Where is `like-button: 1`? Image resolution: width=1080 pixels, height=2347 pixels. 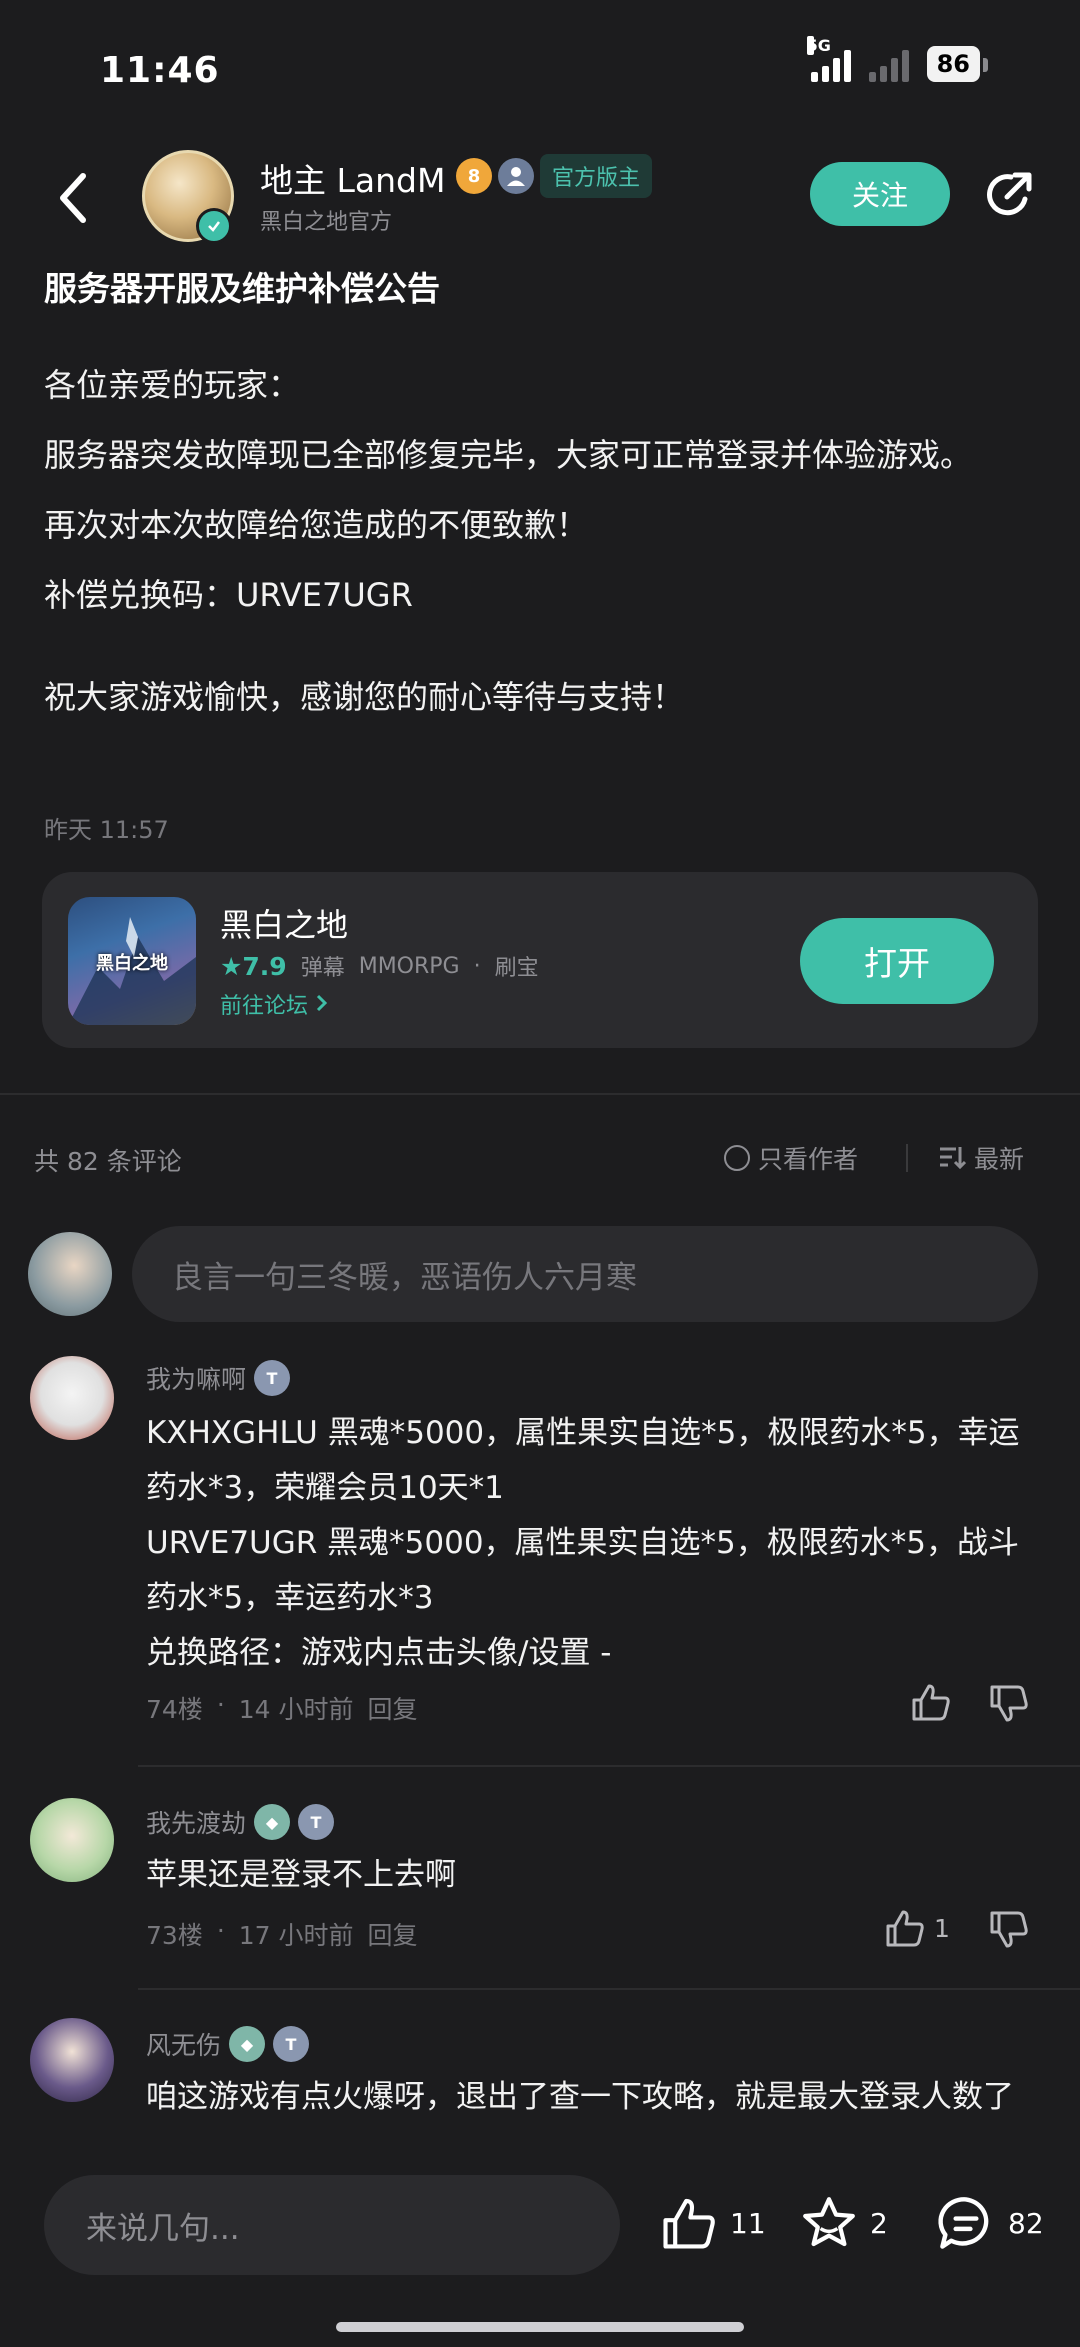
like-button: 1 is located at coordinates (917, 1928).